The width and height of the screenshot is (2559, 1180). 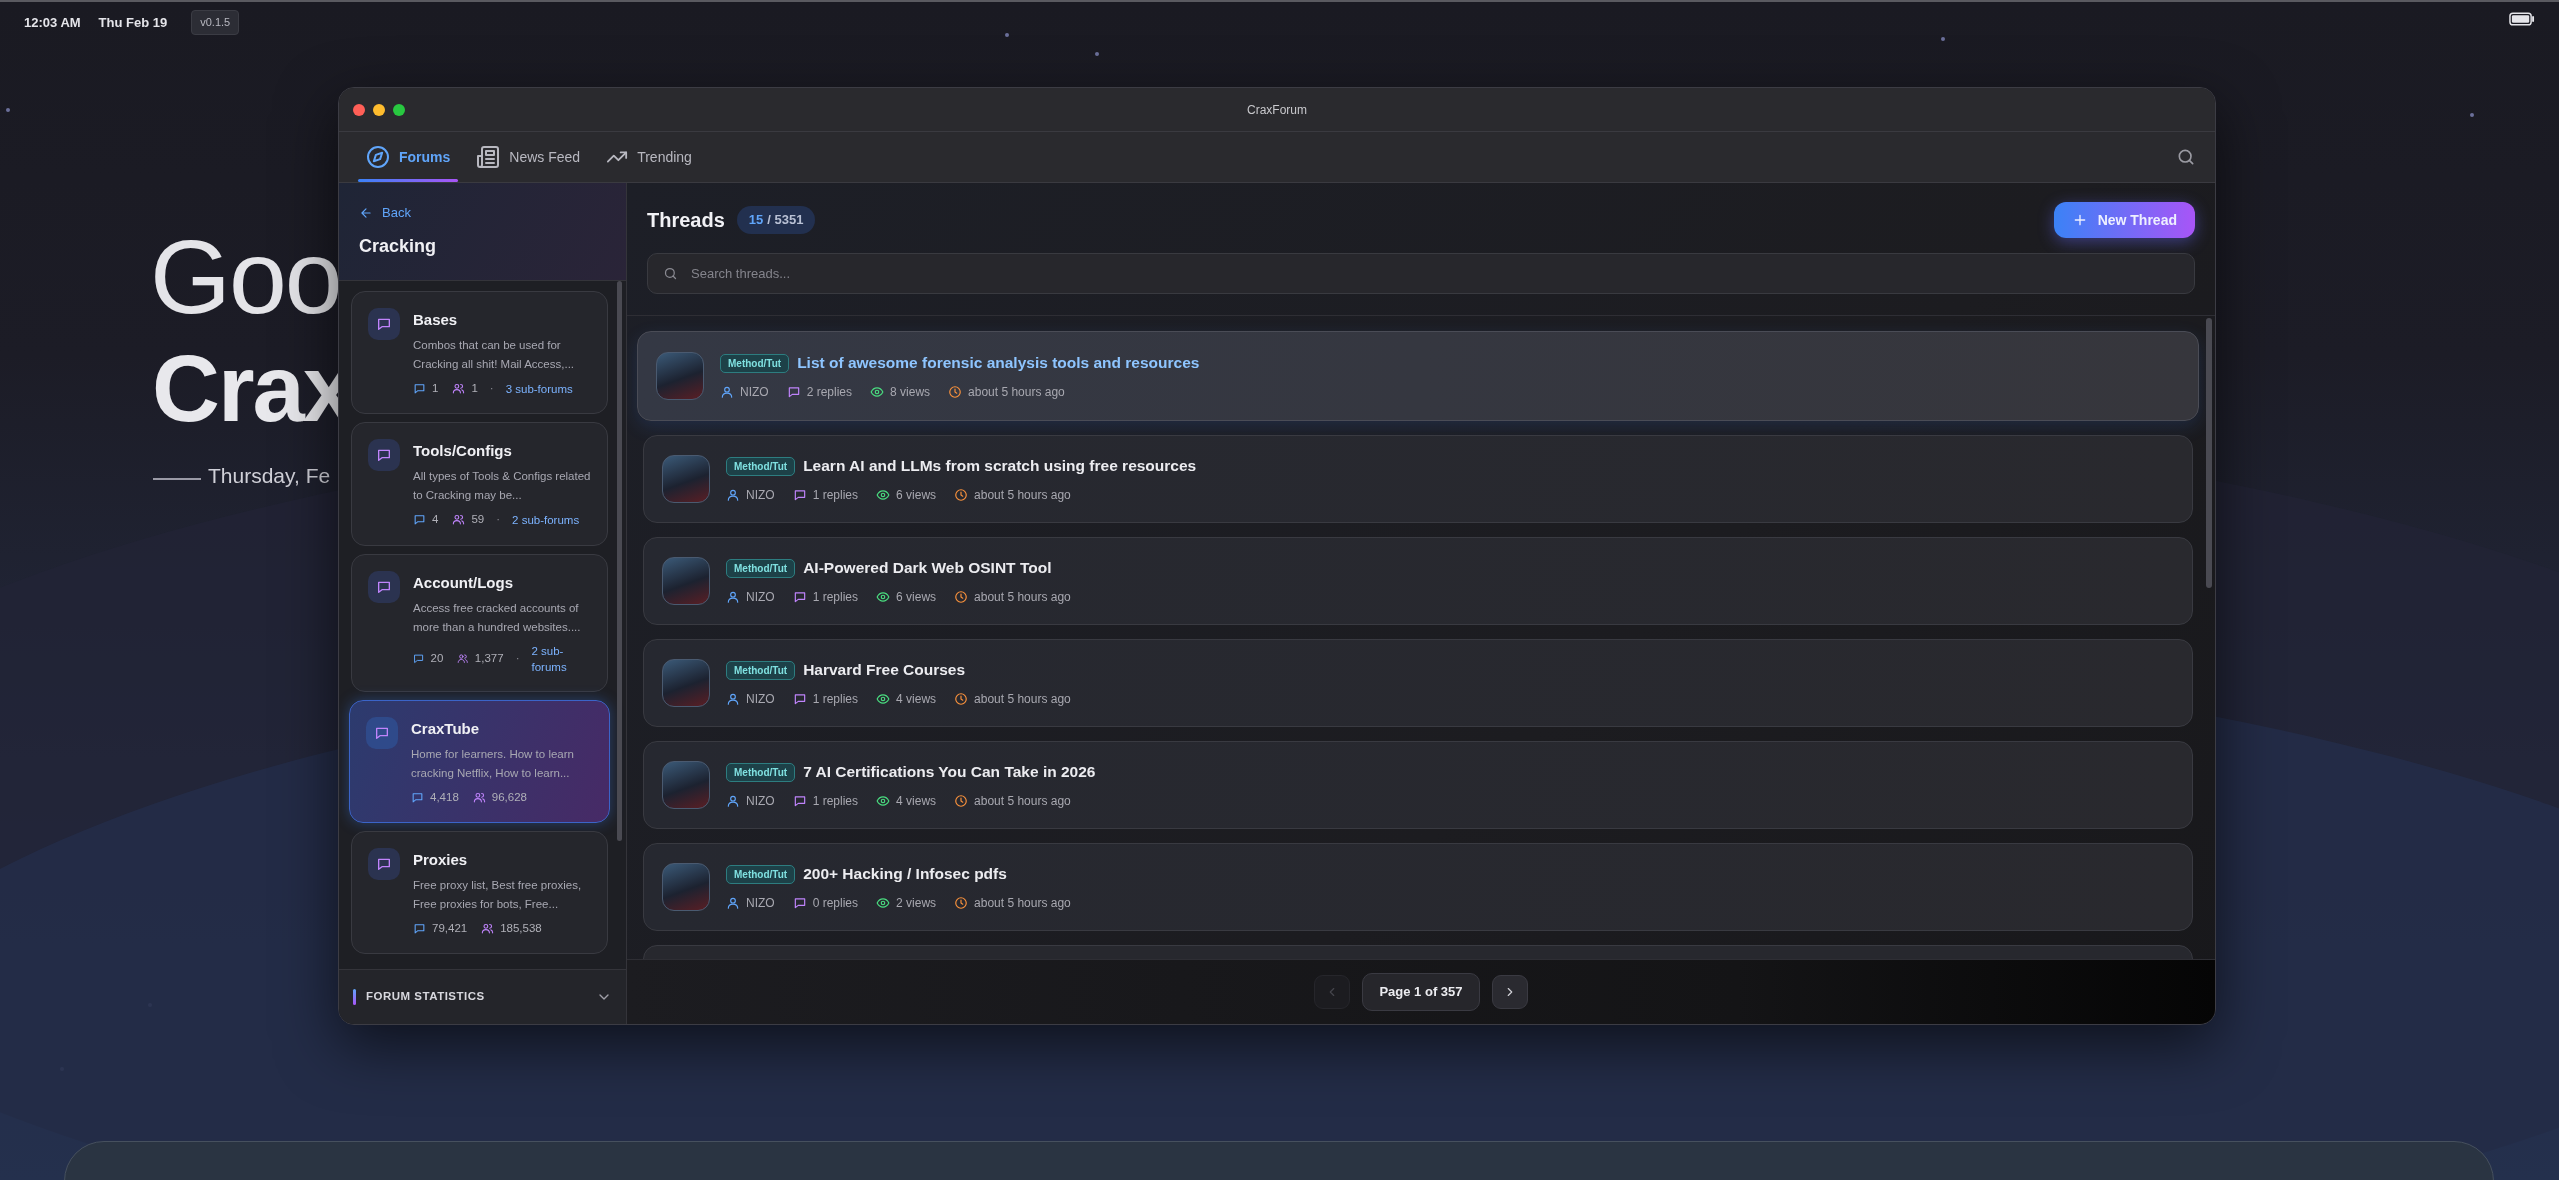 I want to click on post-time: about 5 hours ago, so click(x=1022, y=597).